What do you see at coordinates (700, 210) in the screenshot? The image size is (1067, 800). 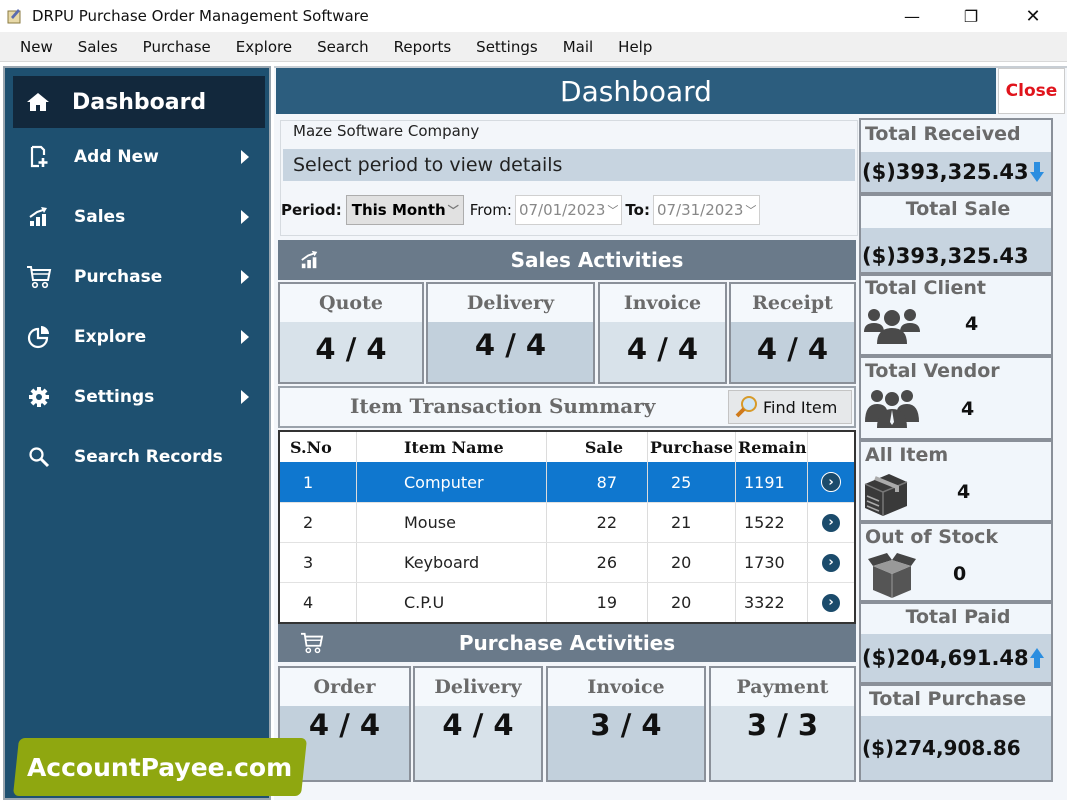 I see `to-date-value: 07/31/2023` at bounding box center [700, 210].